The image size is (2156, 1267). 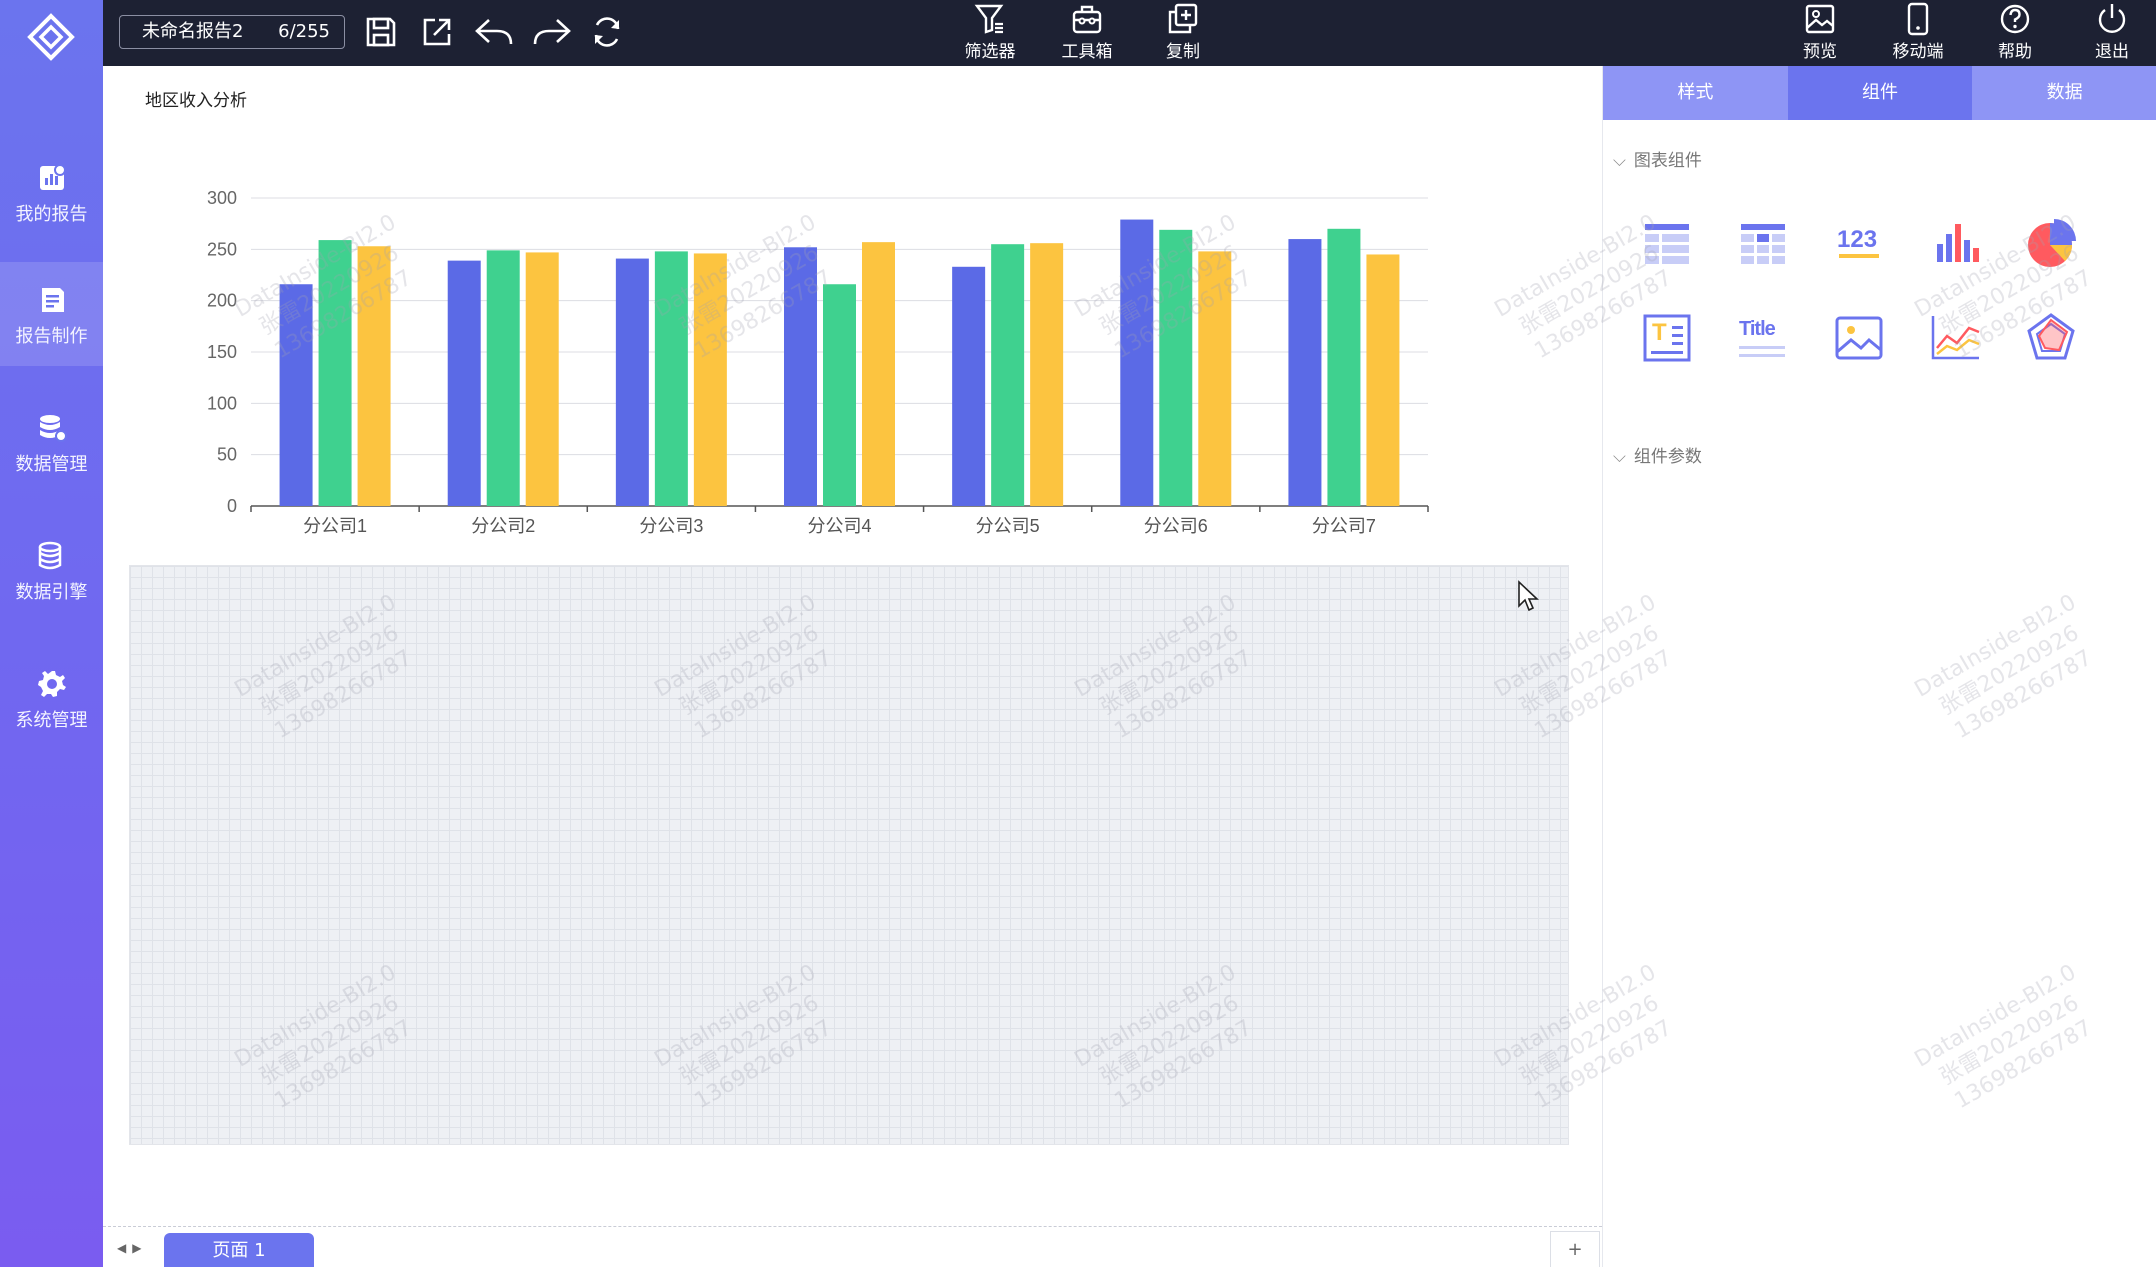 I want to click on text-box-component: T, so click(x=1667, y=338).